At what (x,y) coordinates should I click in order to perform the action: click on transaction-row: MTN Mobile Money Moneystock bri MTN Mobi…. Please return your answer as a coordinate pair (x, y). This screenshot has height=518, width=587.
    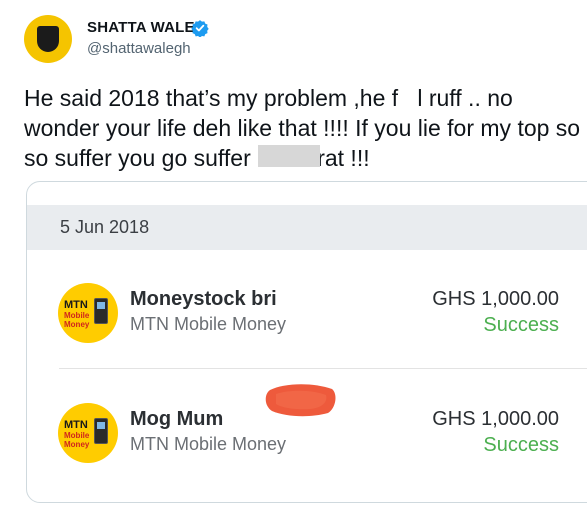
    Looking at the image, I should click on (307, 314).